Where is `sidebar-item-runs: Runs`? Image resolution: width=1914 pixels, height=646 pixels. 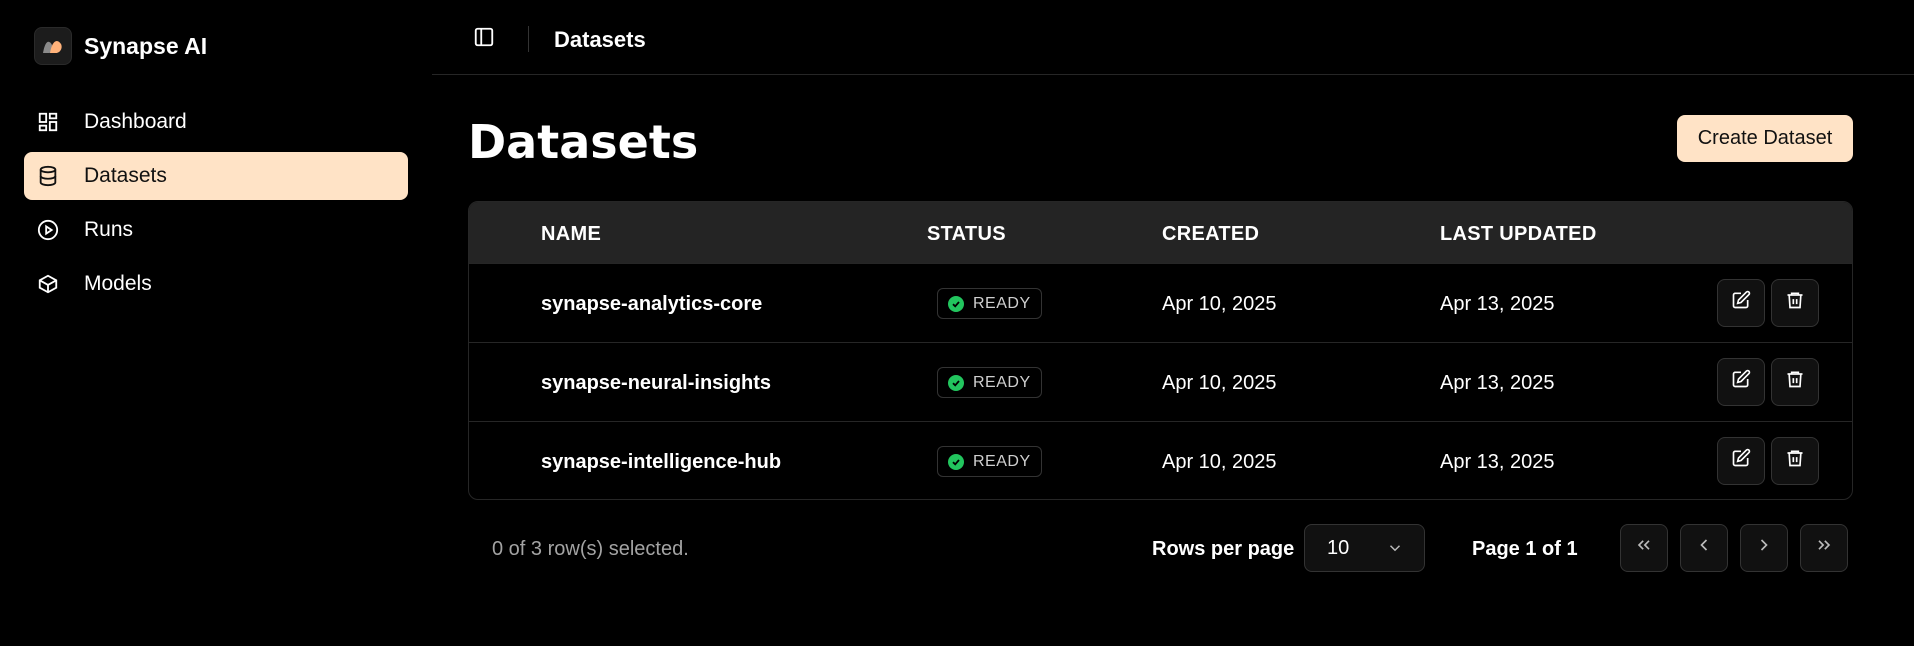
sidebar-item-runs: Runs is located at coordinates (216, 230).